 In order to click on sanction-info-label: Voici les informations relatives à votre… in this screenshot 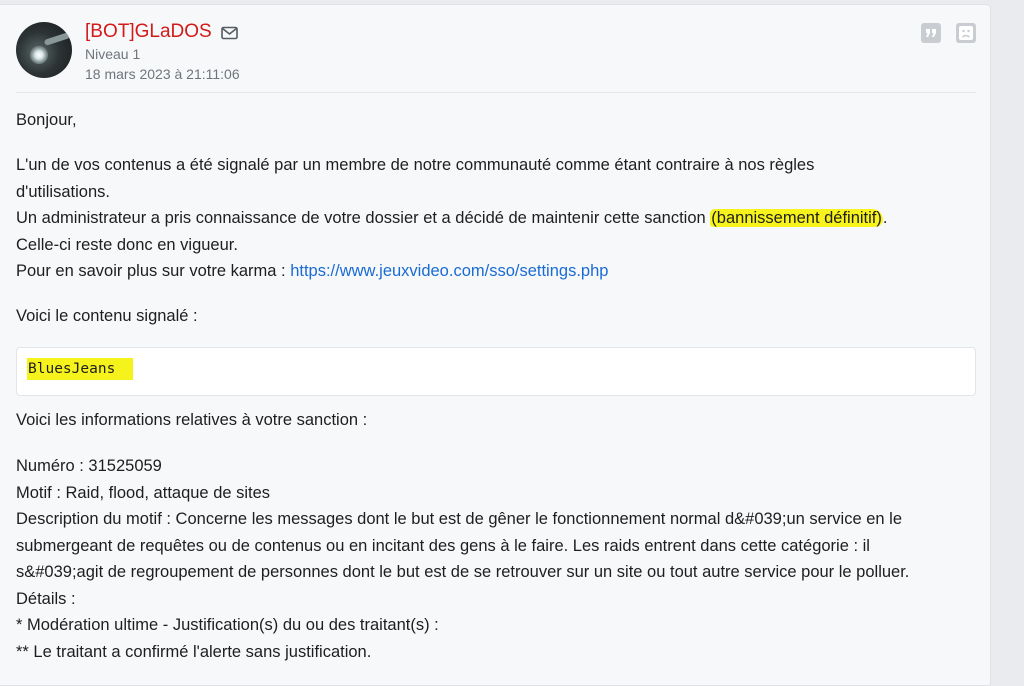, I will do `click(192, 420)`.